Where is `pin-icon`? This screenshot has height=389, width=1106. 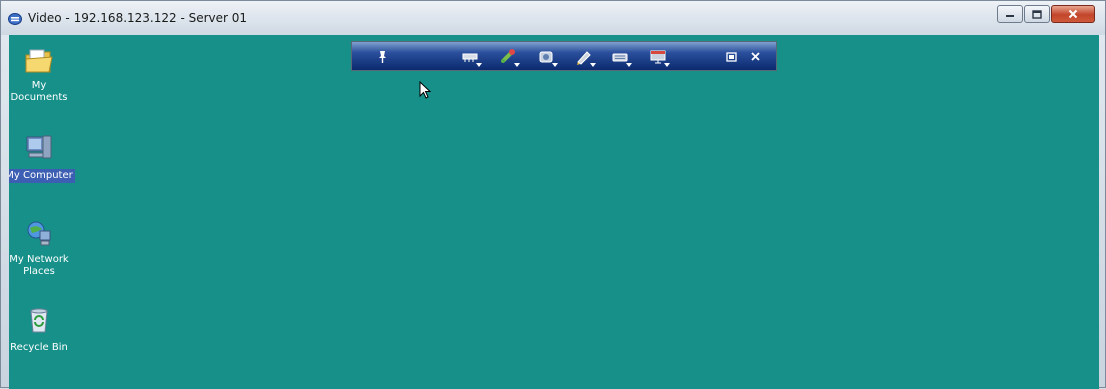 pin-icon is located at coordinates (382, 57).